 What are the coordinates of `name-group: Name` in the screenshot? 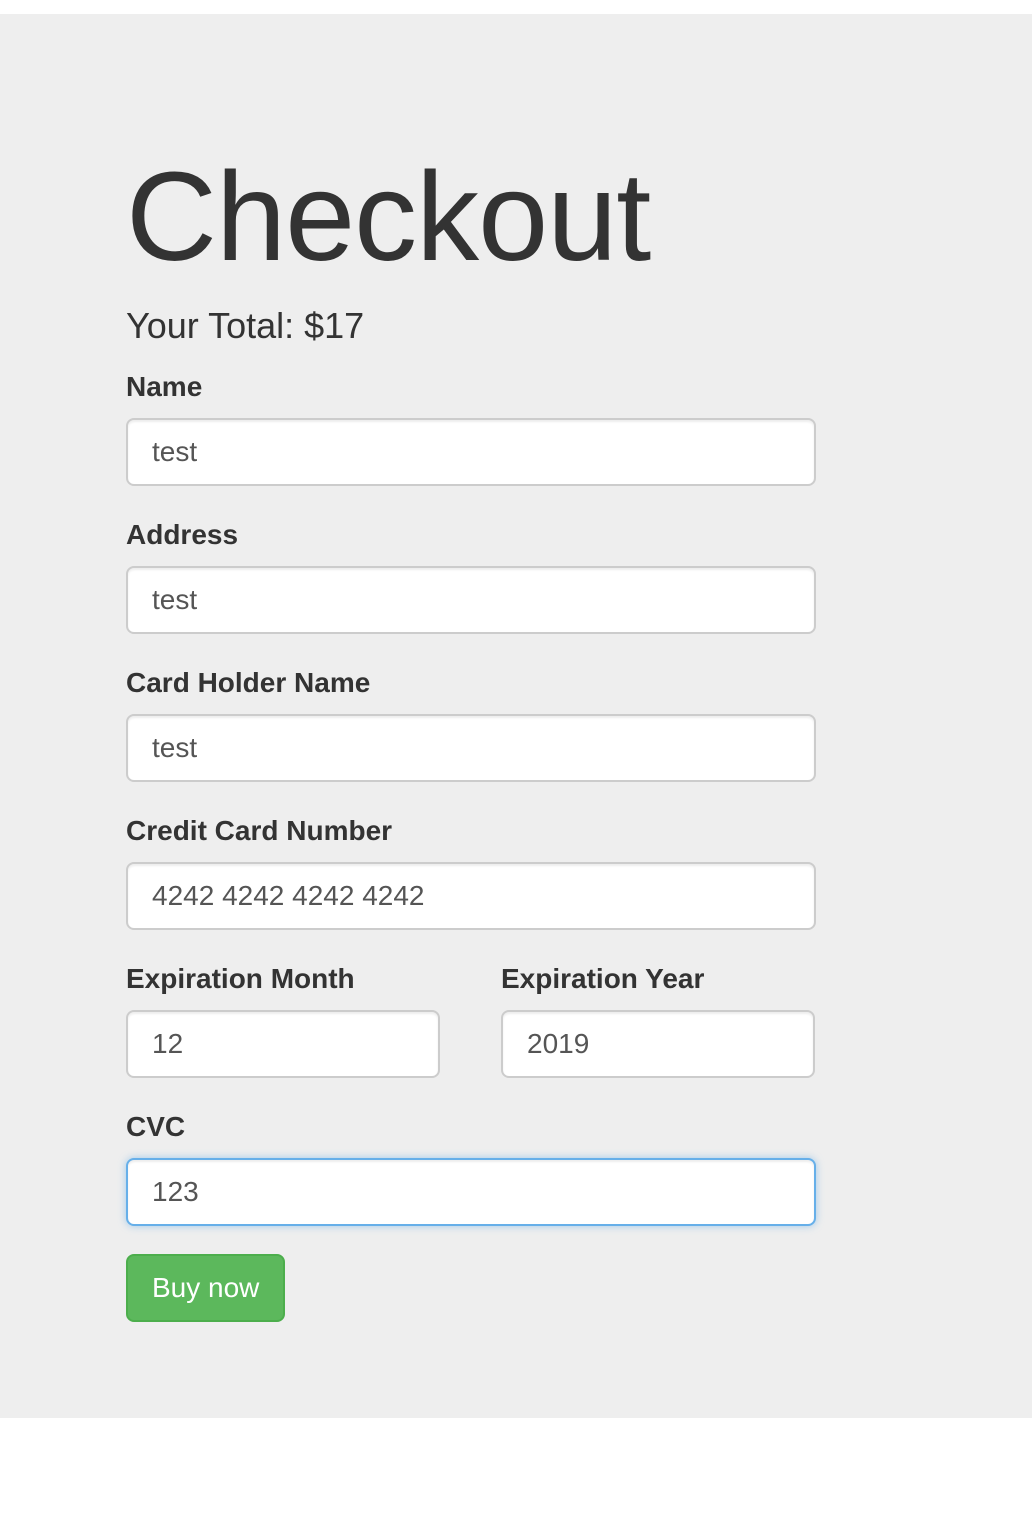 It's located at (471, 428).